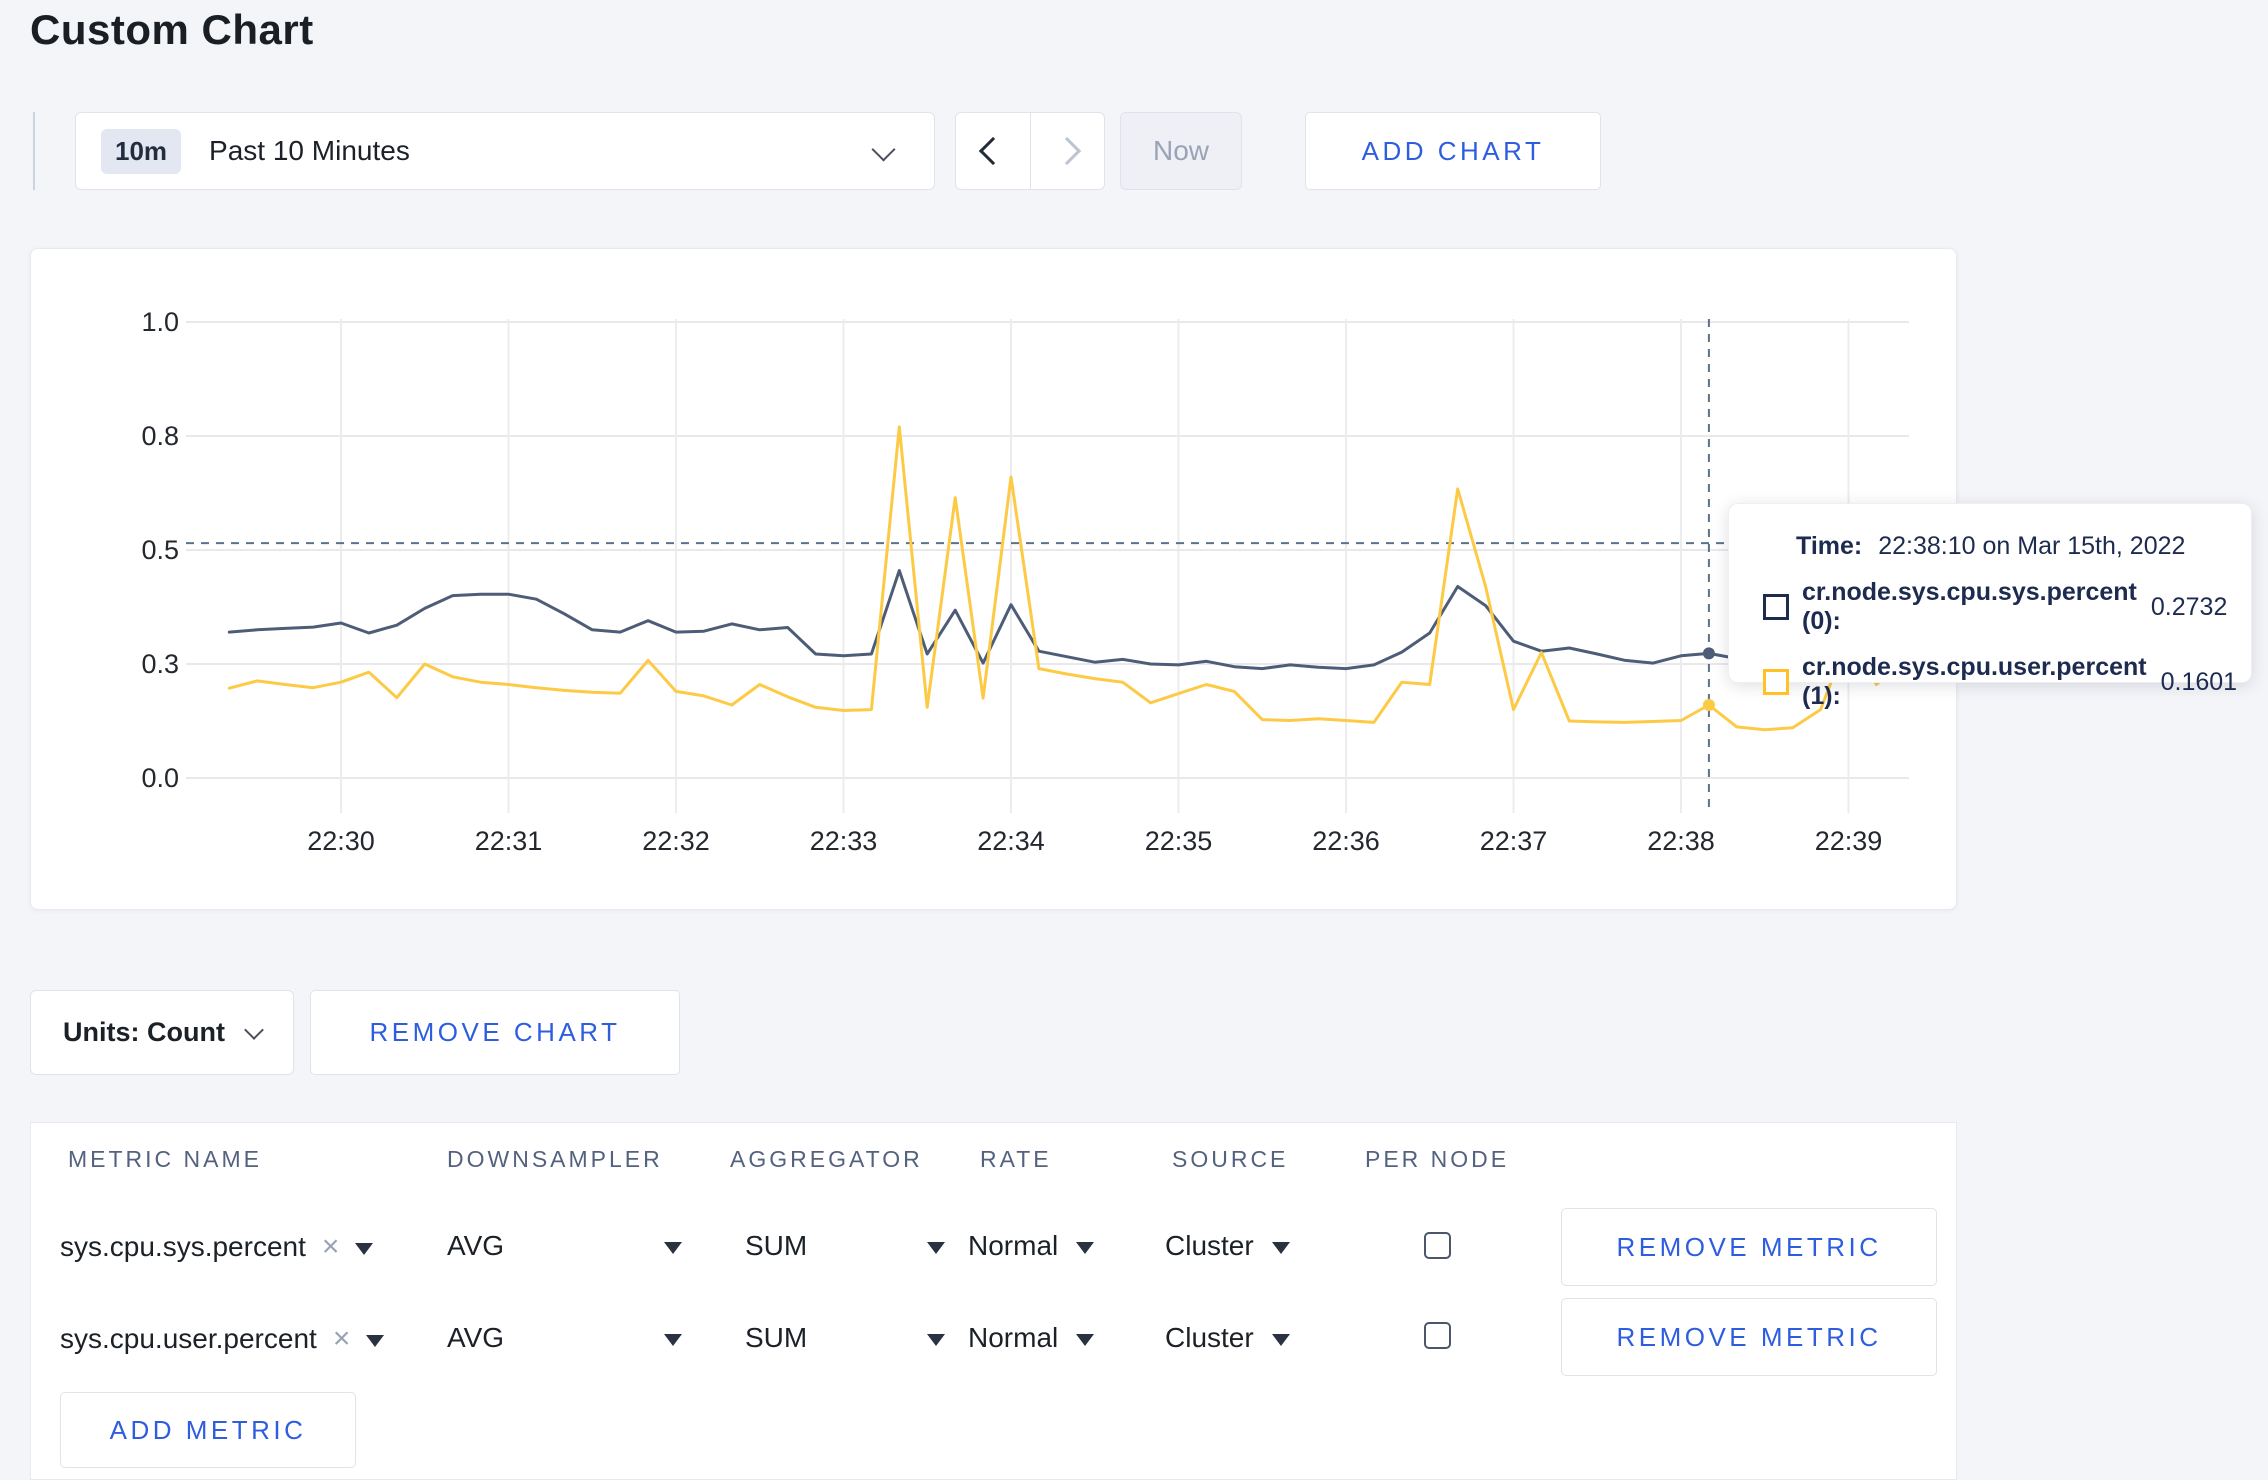  Describe the element at coordinates (1969, 606) in the screenshot. I see `tooltip-sys-name: cr.node.sys.cpu.sys.percent (0):` at that location.